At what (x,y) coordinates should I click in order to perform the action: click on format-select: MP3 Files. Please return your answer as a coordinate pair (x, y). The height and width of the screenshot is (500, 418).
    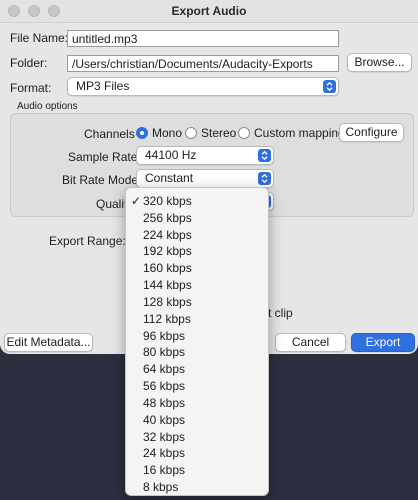
    Looking at the image, I should click on (203, 86).